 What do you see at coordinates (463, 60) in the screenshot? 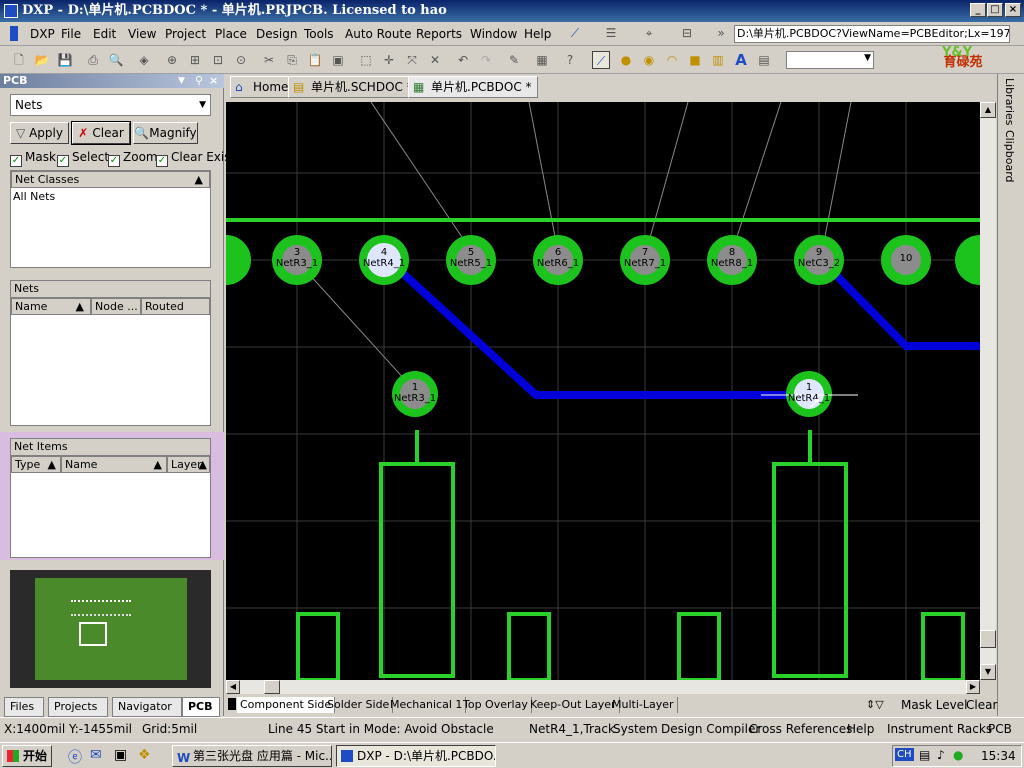
I see `undo-icon: ↶` at bounding box center [463, 60].